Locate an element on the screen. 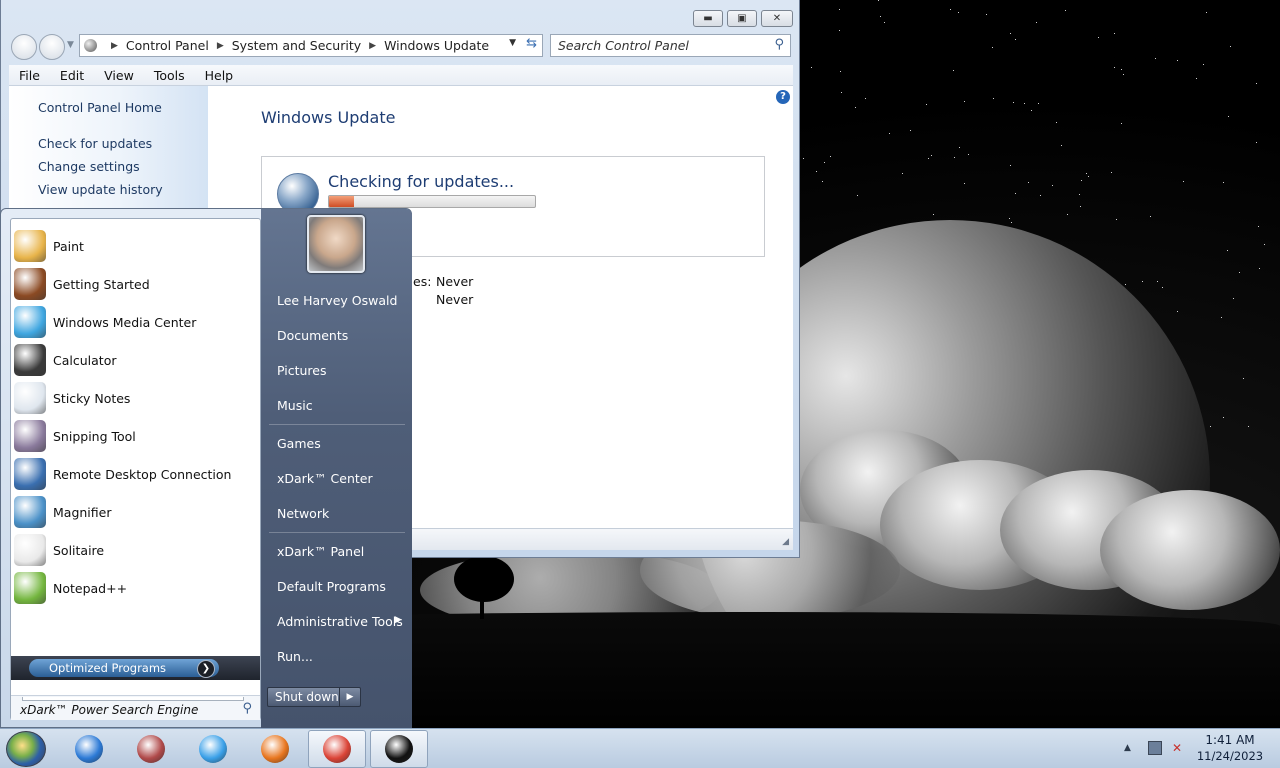 The image size is (1280, 768). shutdown-button: Shut down ▶ is located at coordinates (314, 697).